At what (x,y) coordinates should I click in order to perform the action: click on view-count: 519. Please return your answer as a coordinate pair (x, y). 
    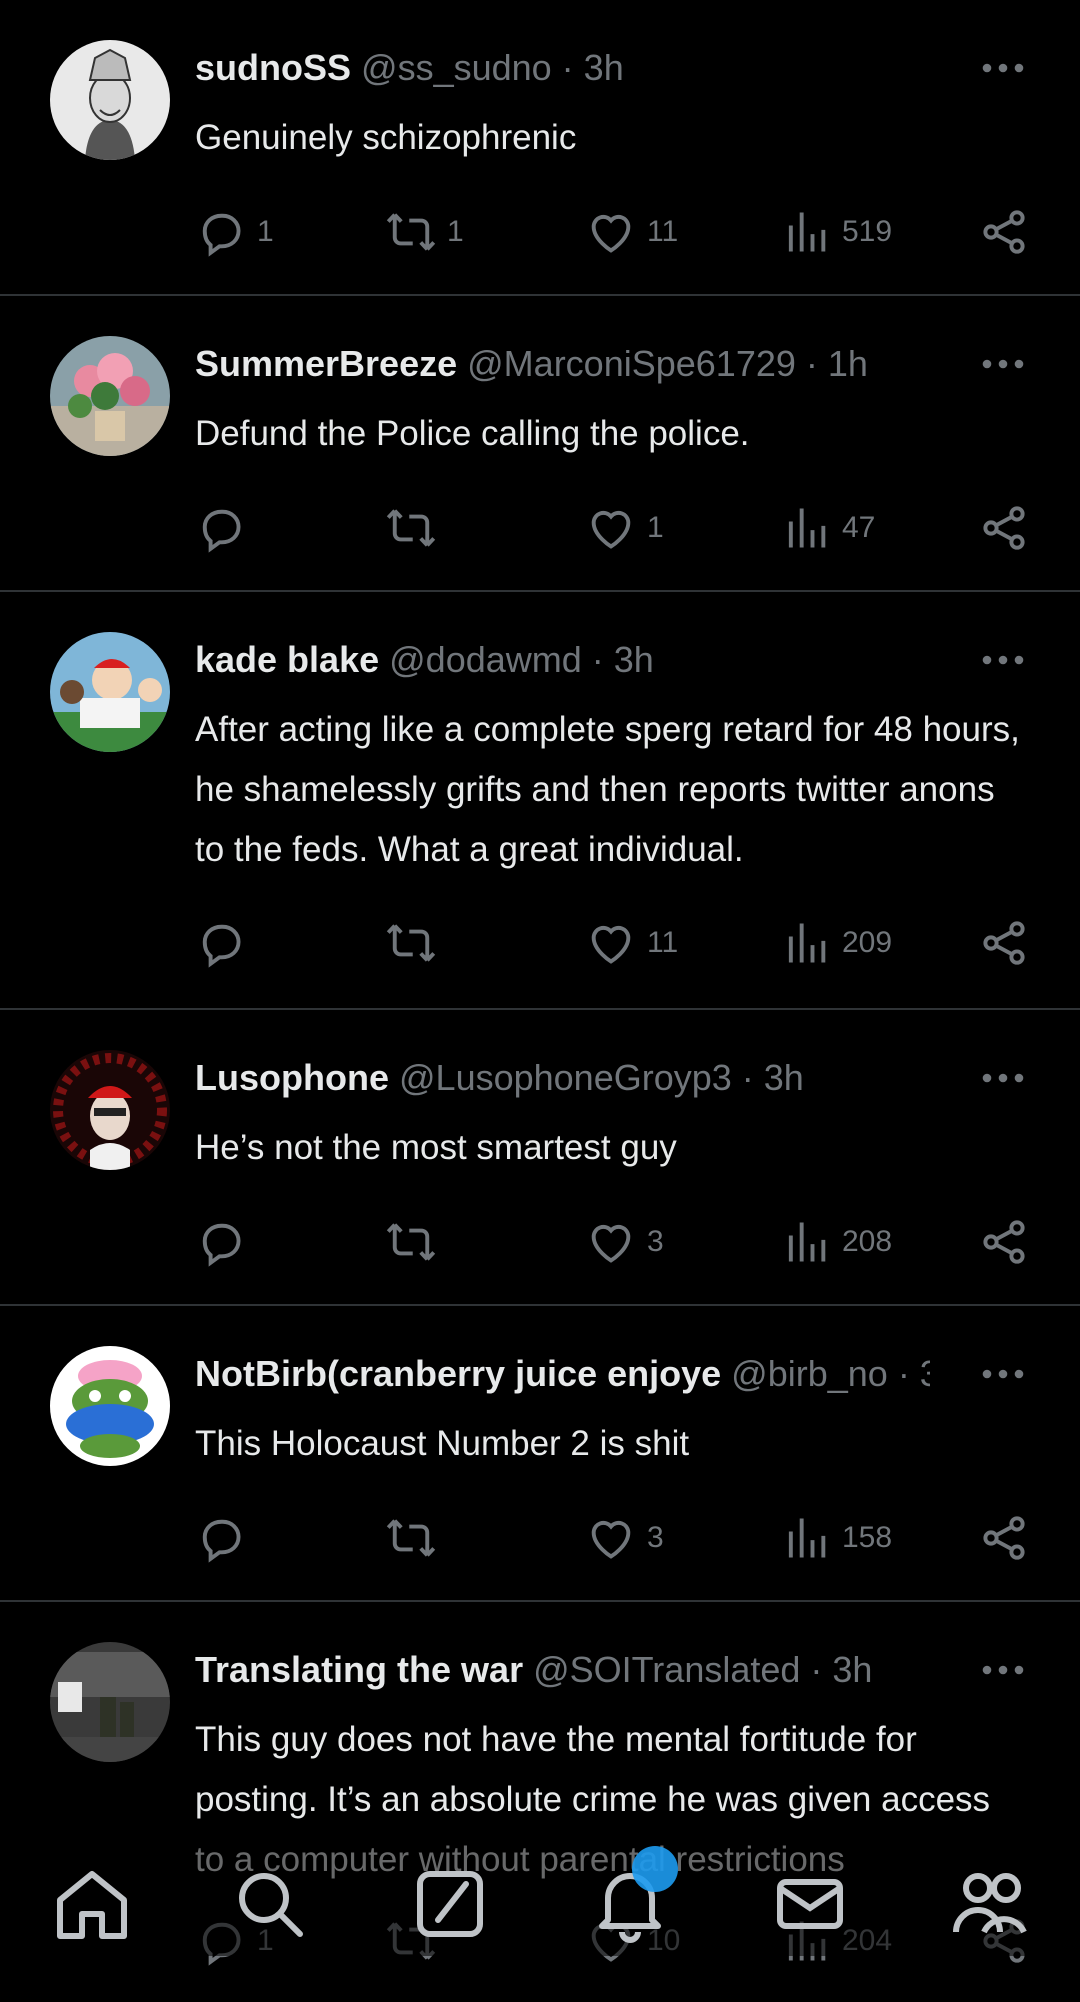
    Looking at the image, I should click on (867, 231).